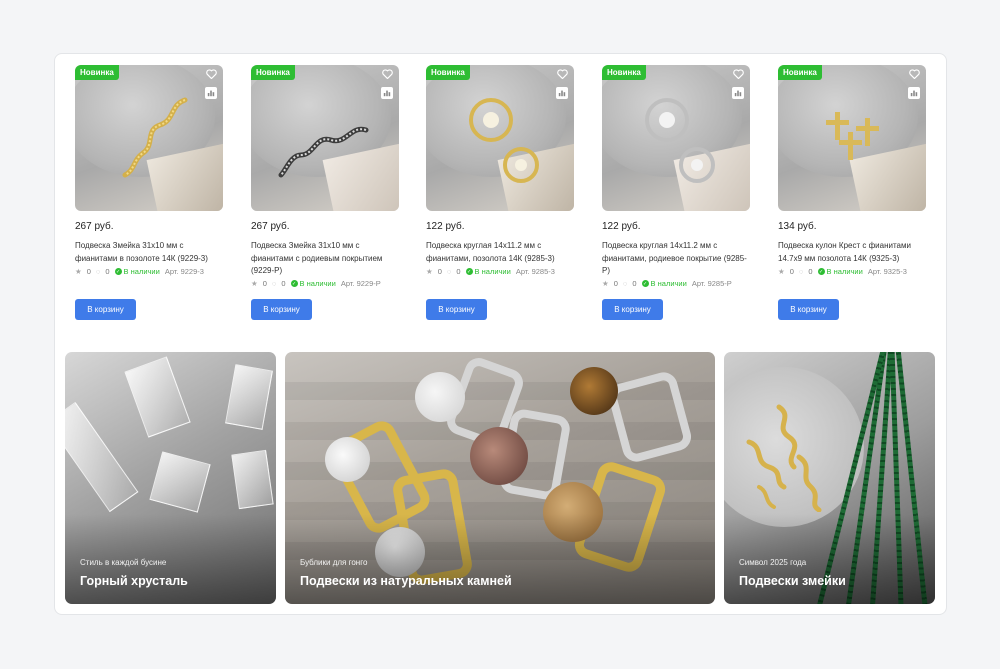 The width and height of the screenshot is (1000, 669). I want to click on product-meta: ★ 0 ◌ 0 ✓ В наличии Арт. 9229-3, so click(149, 271).